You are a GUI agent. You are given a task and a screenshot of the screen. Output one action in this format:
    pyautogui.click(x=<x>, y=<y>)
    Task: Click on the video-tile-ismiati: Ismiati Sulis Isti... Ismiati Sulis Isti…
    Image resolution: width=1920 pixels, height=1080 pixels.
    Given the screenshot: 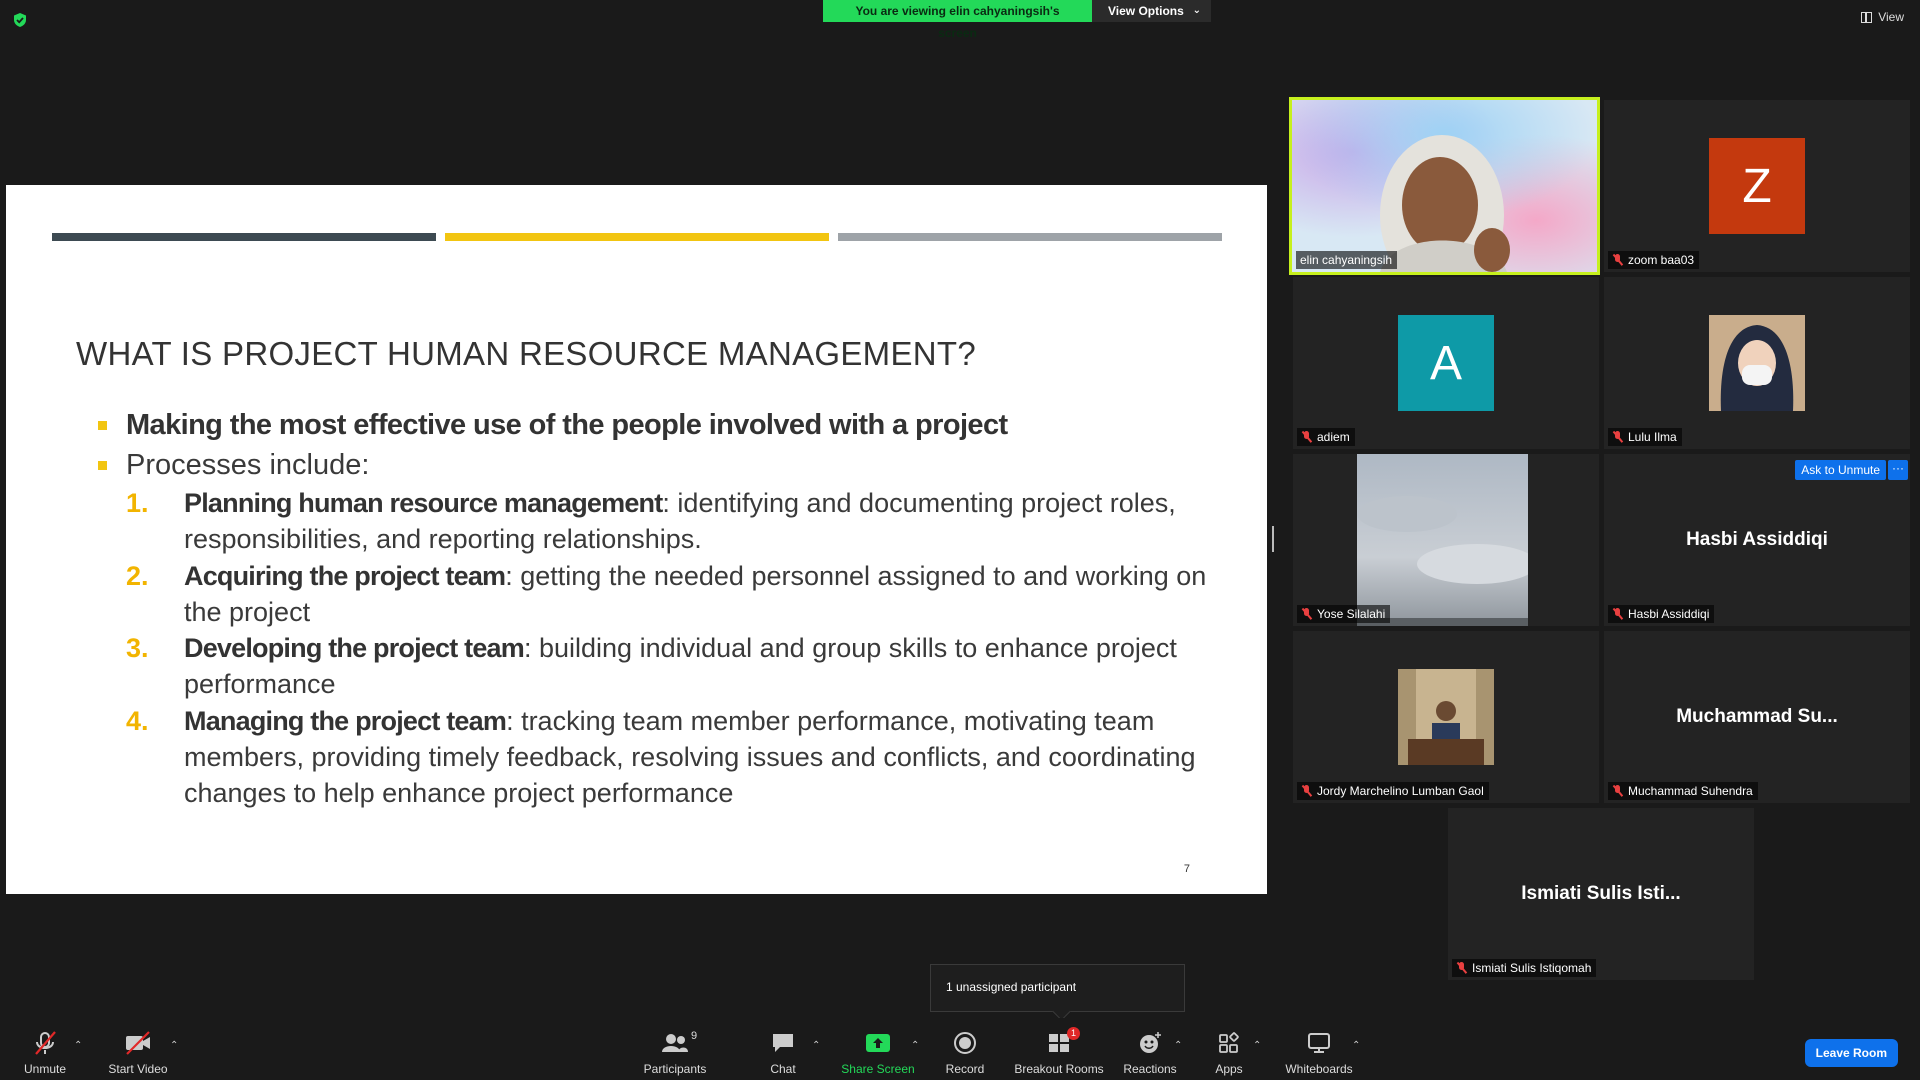 What is the action you would take?
    pyautogui.click(x=1601, y=894)
    